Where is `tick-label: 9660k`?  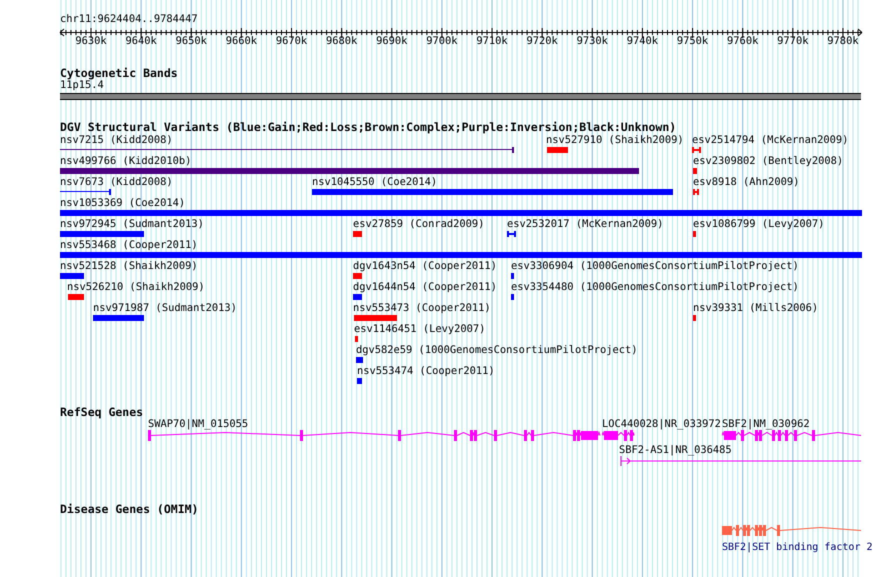
tick-label: 9660k is located at coordinates (241, 41).